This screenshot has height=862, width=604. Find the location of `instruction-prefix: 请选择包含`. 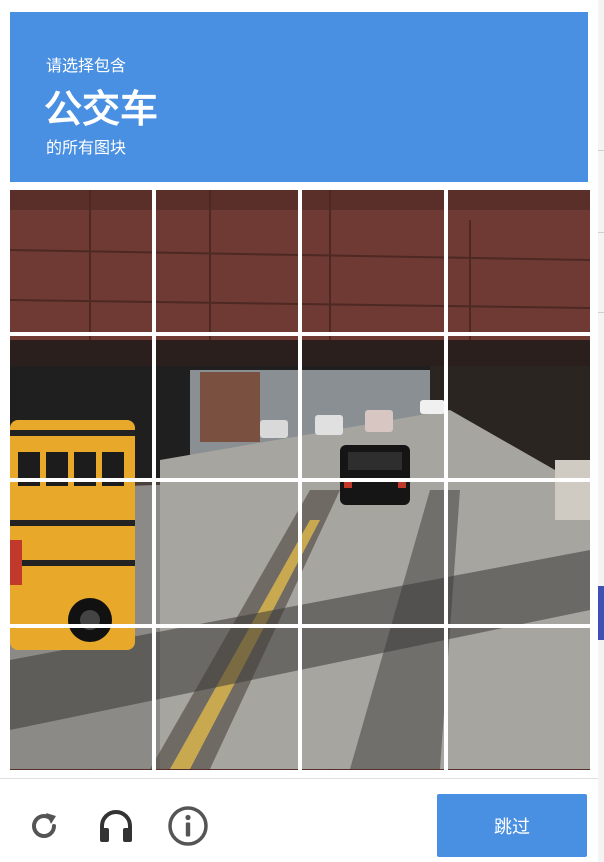

instruction-prefix: 请选择包含 is located at coordinates (86, 65).